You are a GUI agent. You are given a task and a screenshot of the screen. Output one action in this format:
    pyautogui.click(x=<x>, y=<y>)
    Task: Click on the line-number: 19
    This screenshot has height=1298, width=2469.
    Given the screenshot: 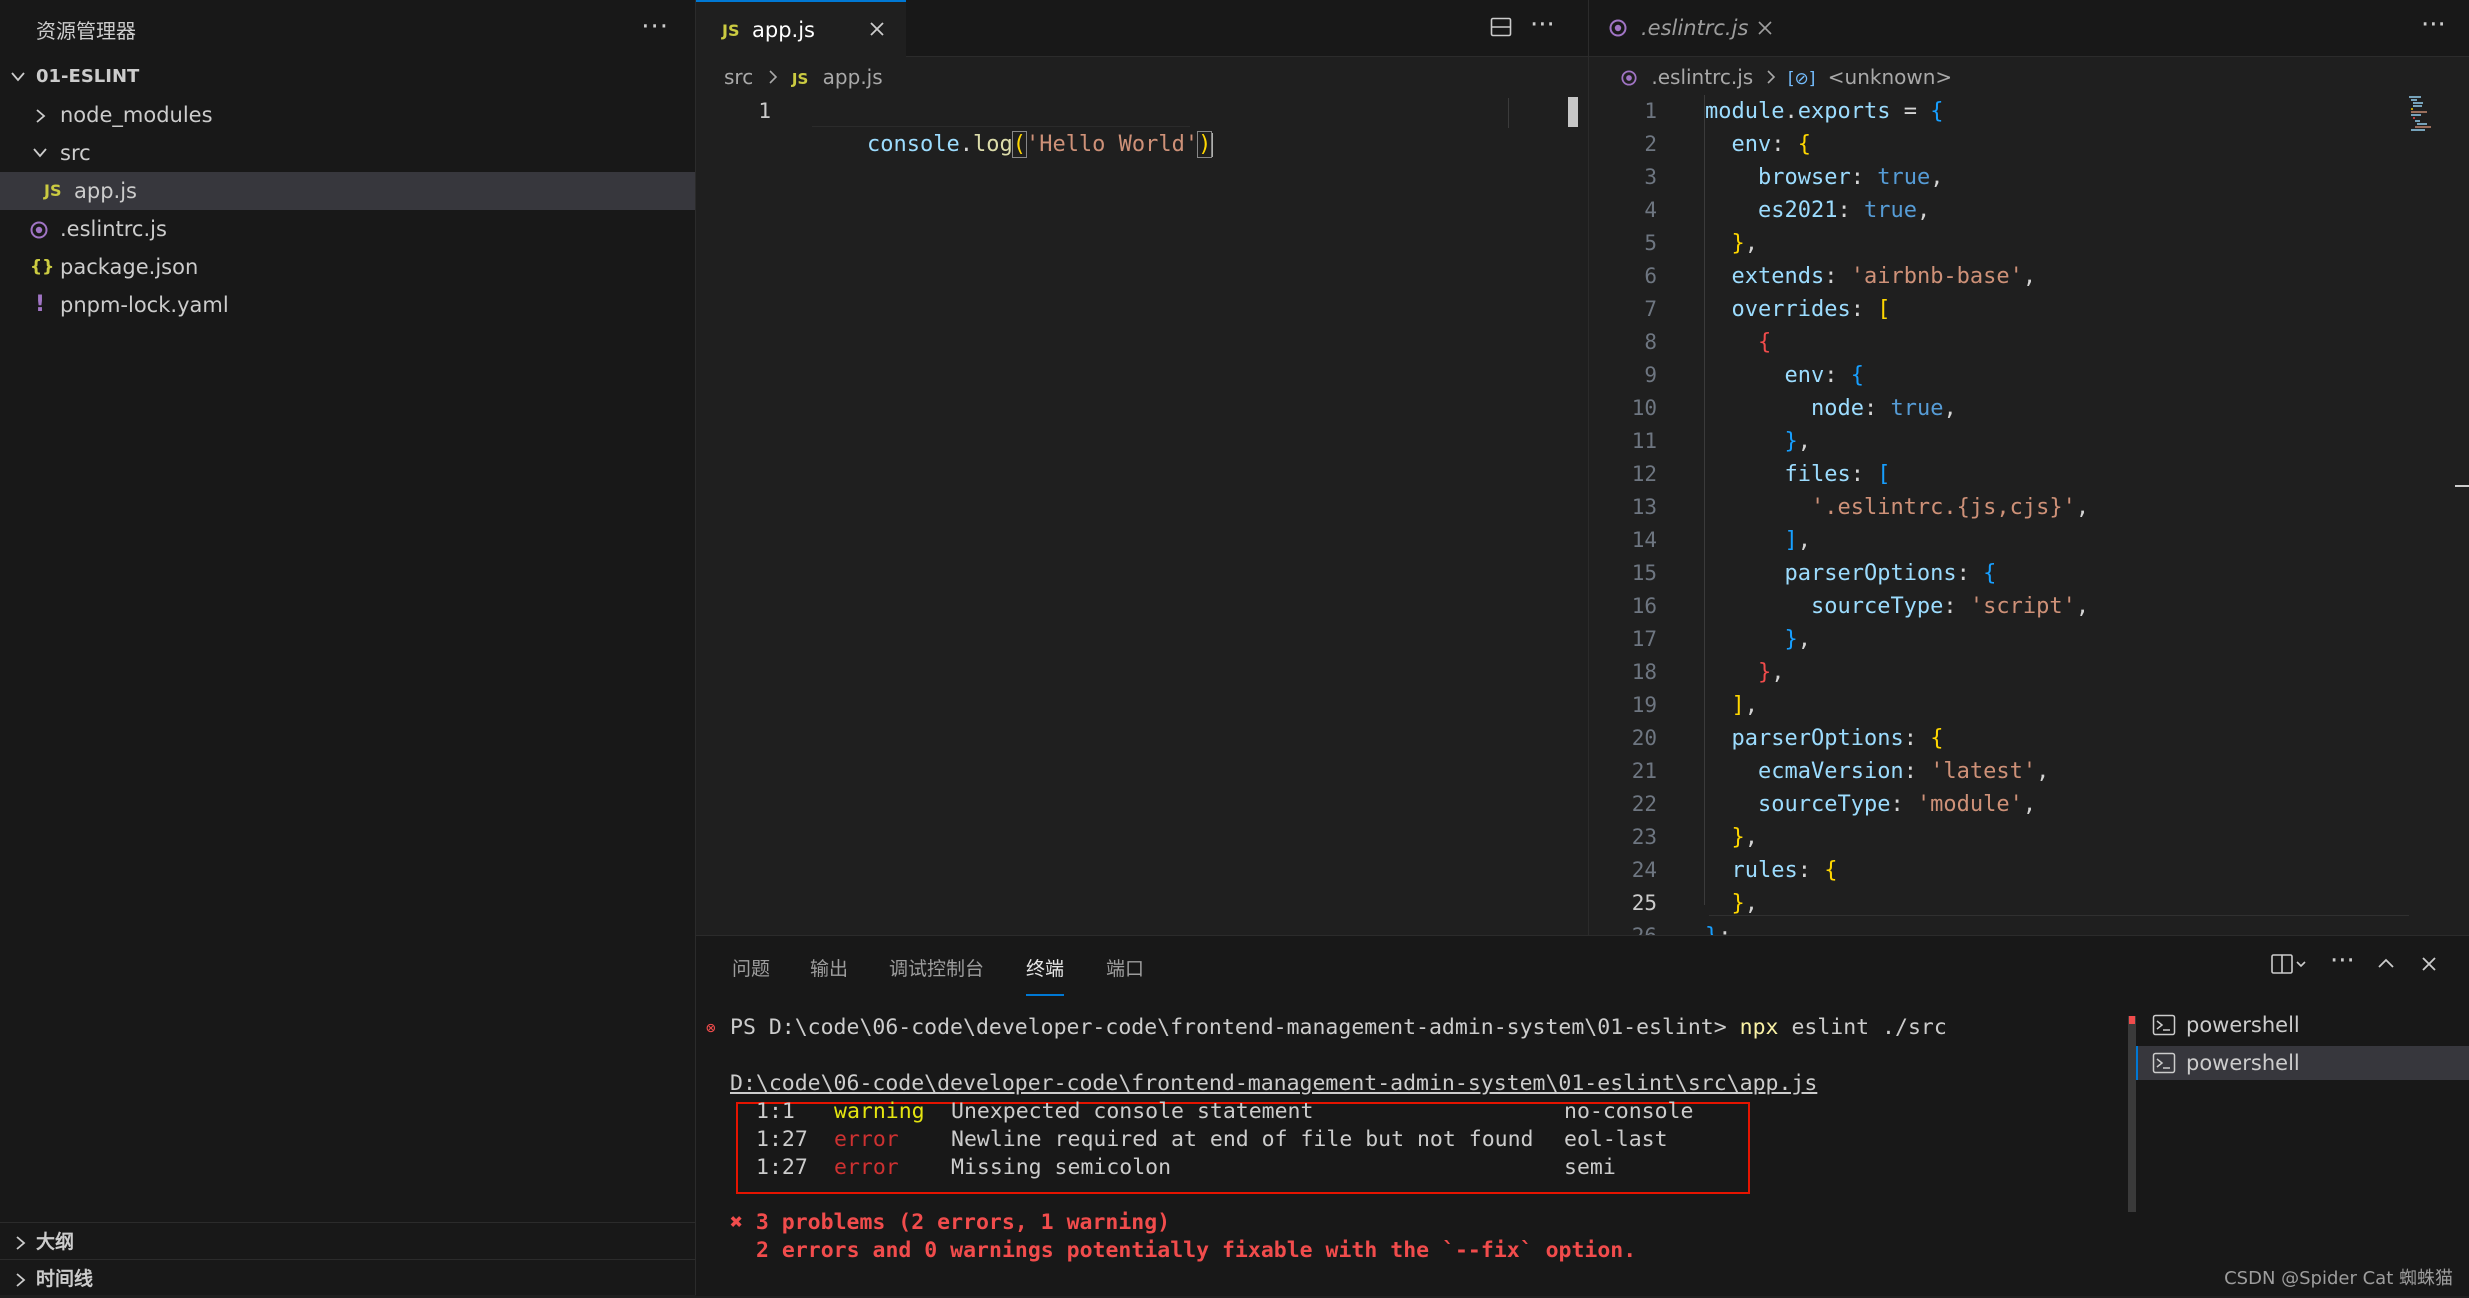 What is the action you would take?
    pyautogui.click(x=1644, y=705)
    